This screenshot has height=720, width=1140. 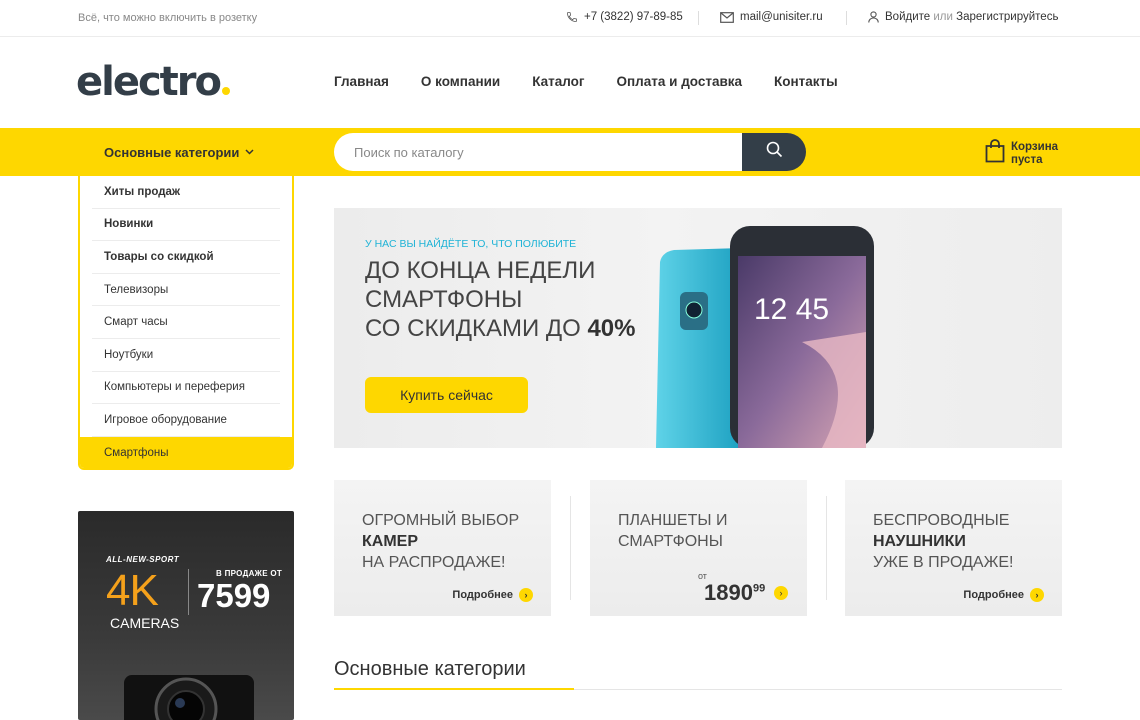 I want to click on phone-icon, so click(x=572, y=17).